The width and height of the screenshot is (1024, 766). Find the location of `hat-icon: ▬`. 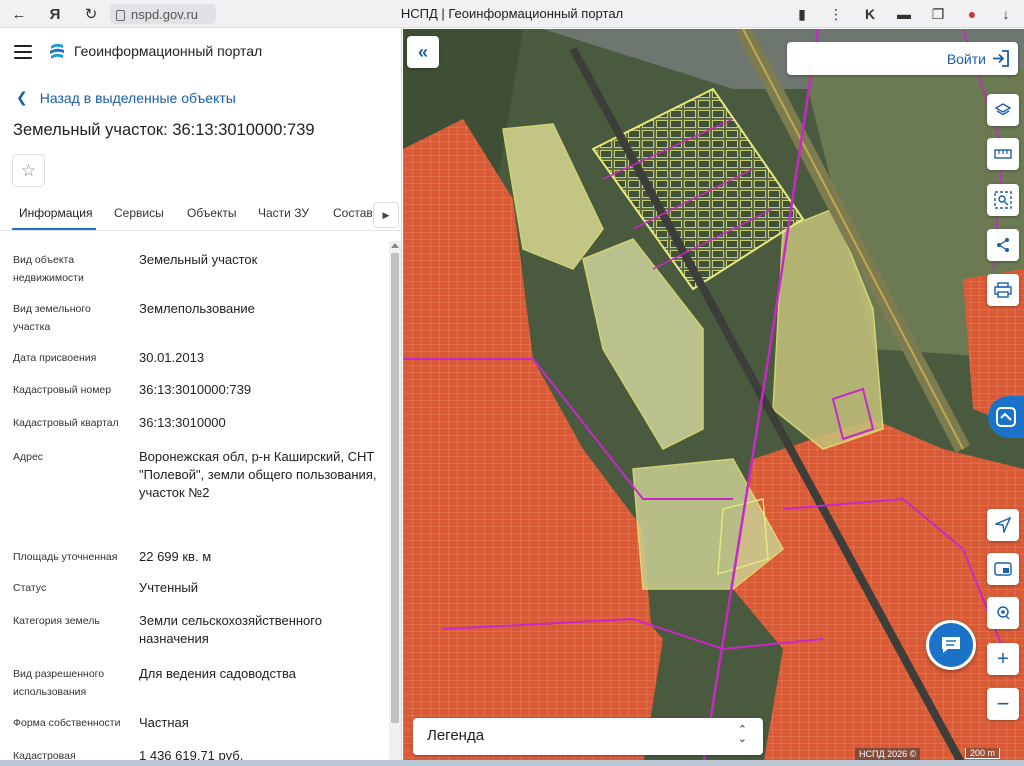

hat-icon: ▬ is located at coordinates (904, 14).